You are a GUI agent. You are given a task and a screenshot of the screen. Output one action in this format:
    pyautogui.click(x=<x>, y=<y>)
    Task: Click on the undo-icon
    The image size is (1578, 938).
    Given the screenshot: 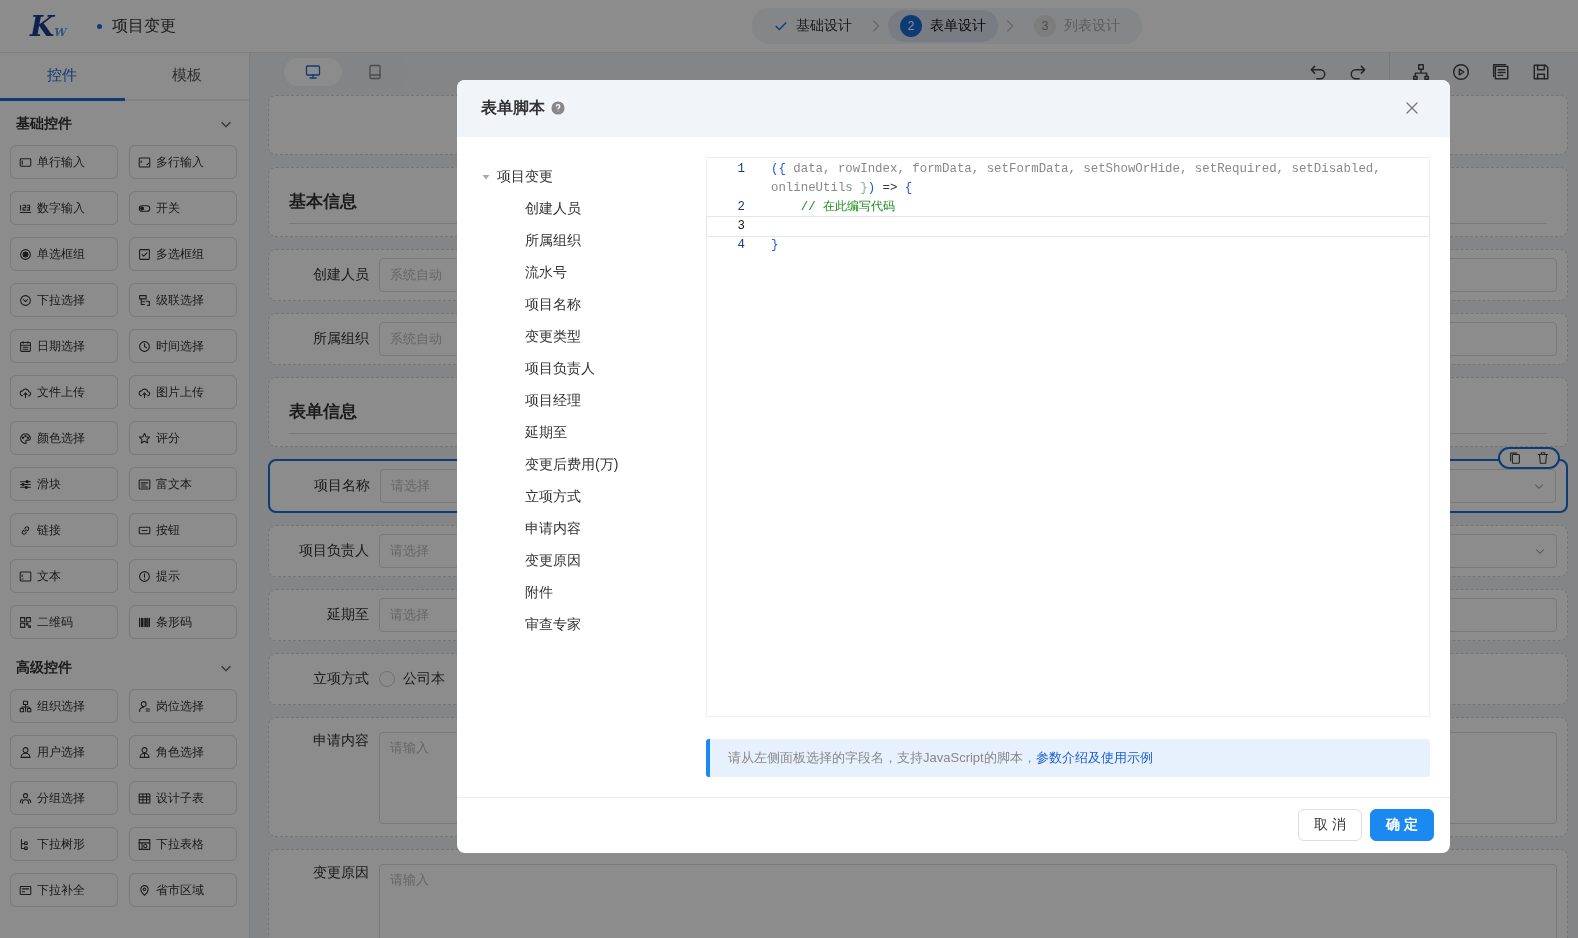 What is the action you would take?
    pyautogui.click(x=1318, y=72)
    